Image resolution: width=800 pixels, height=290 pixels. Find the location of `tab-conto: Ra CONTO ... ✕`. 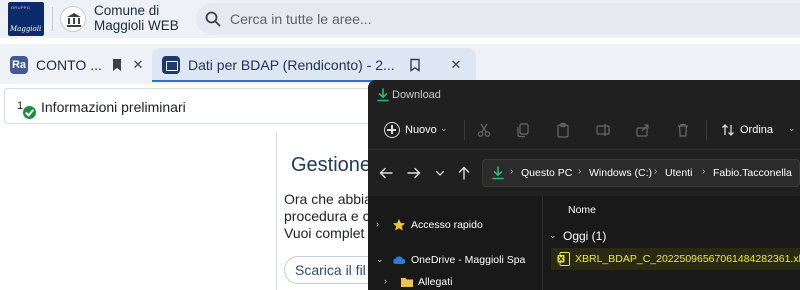

tab-conto: Ra CONTO ... ✕ is located at coordinates (77, 65).